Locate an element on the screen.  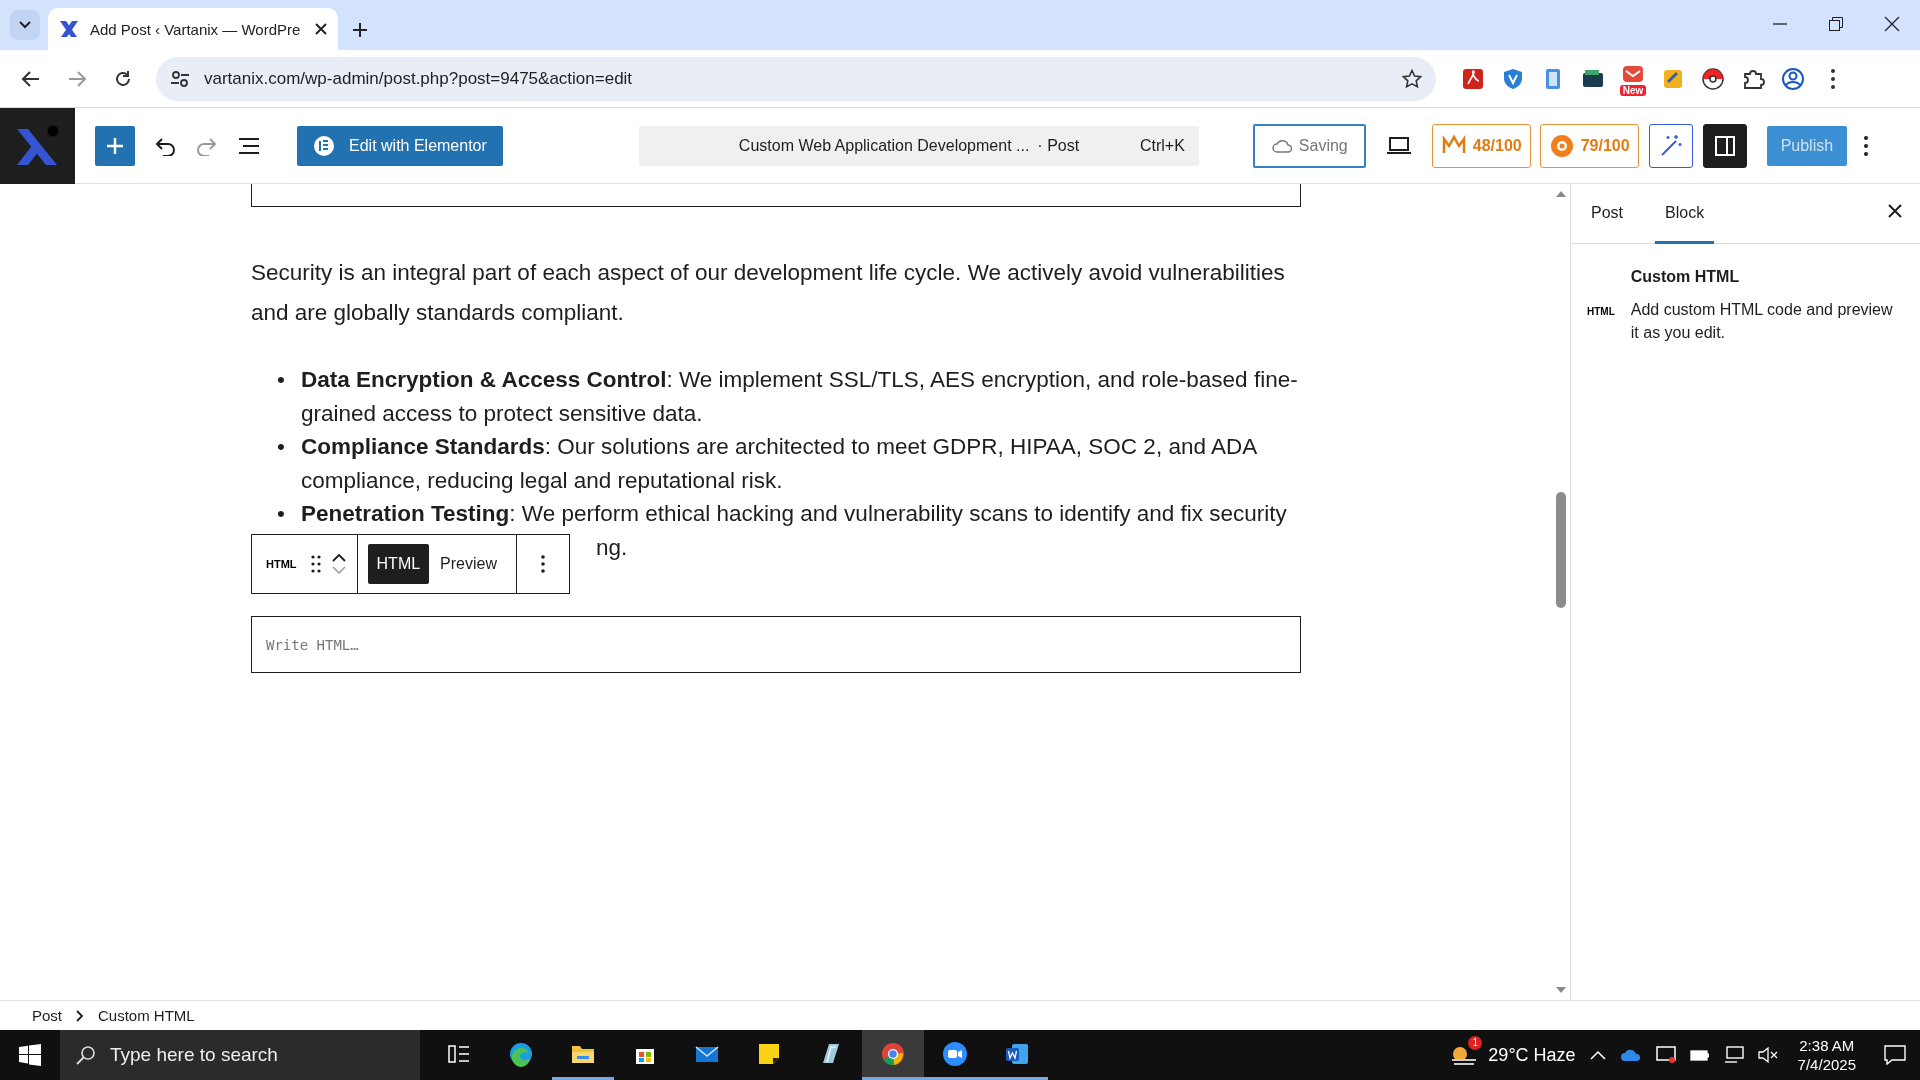
list-item: Compliance Standards: Our solutions are architected to meet GDPR, HIPAA, SOC 2, and ADA compliance, reducing legal and reputational risk. is located at coordinates (779, 464).